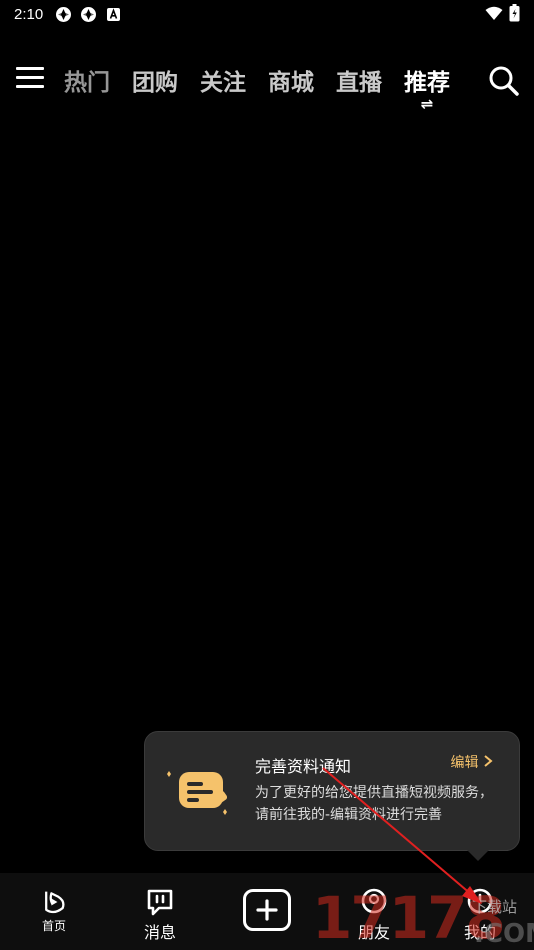 The height and width of the screenshot is (950, 534). What do you see at coordinates (374, 793) in the screenshot?
I see `popup-message-line: 为了更好的给您提供直播短视频服务，` at bounding box center [374, 793].